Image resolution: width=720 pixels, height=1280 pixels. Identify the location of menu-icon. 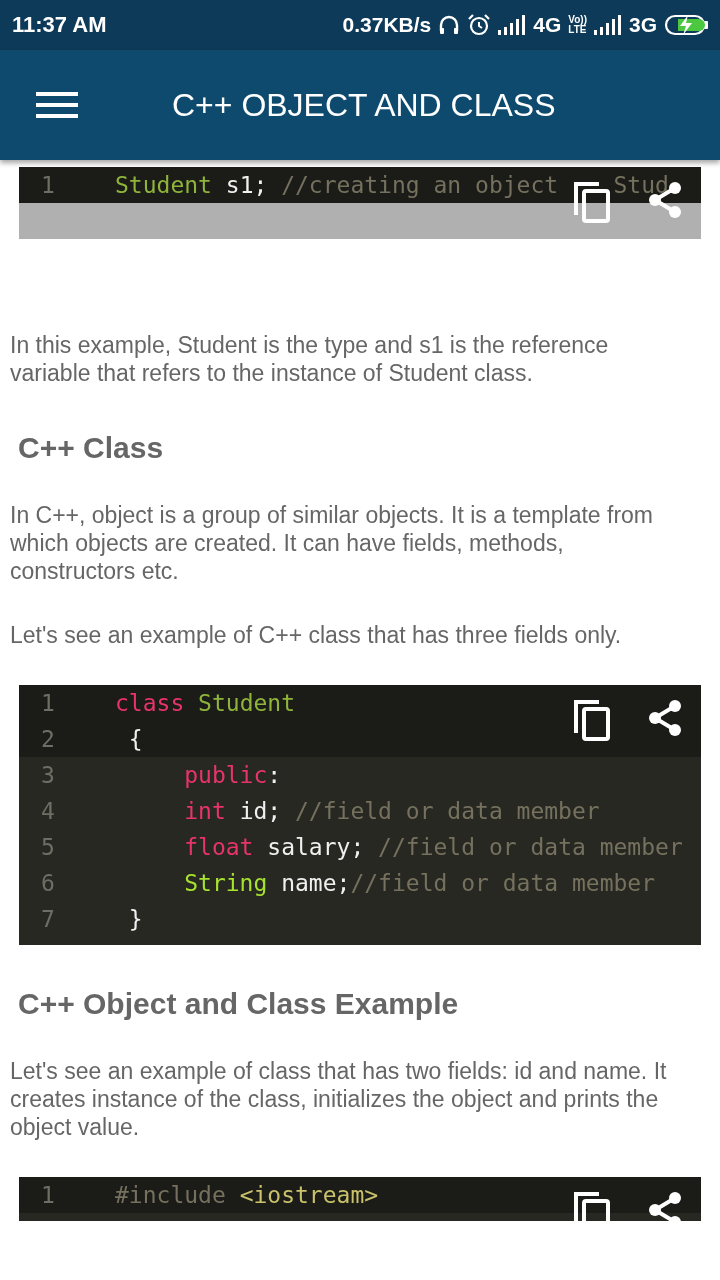
(57, 105).